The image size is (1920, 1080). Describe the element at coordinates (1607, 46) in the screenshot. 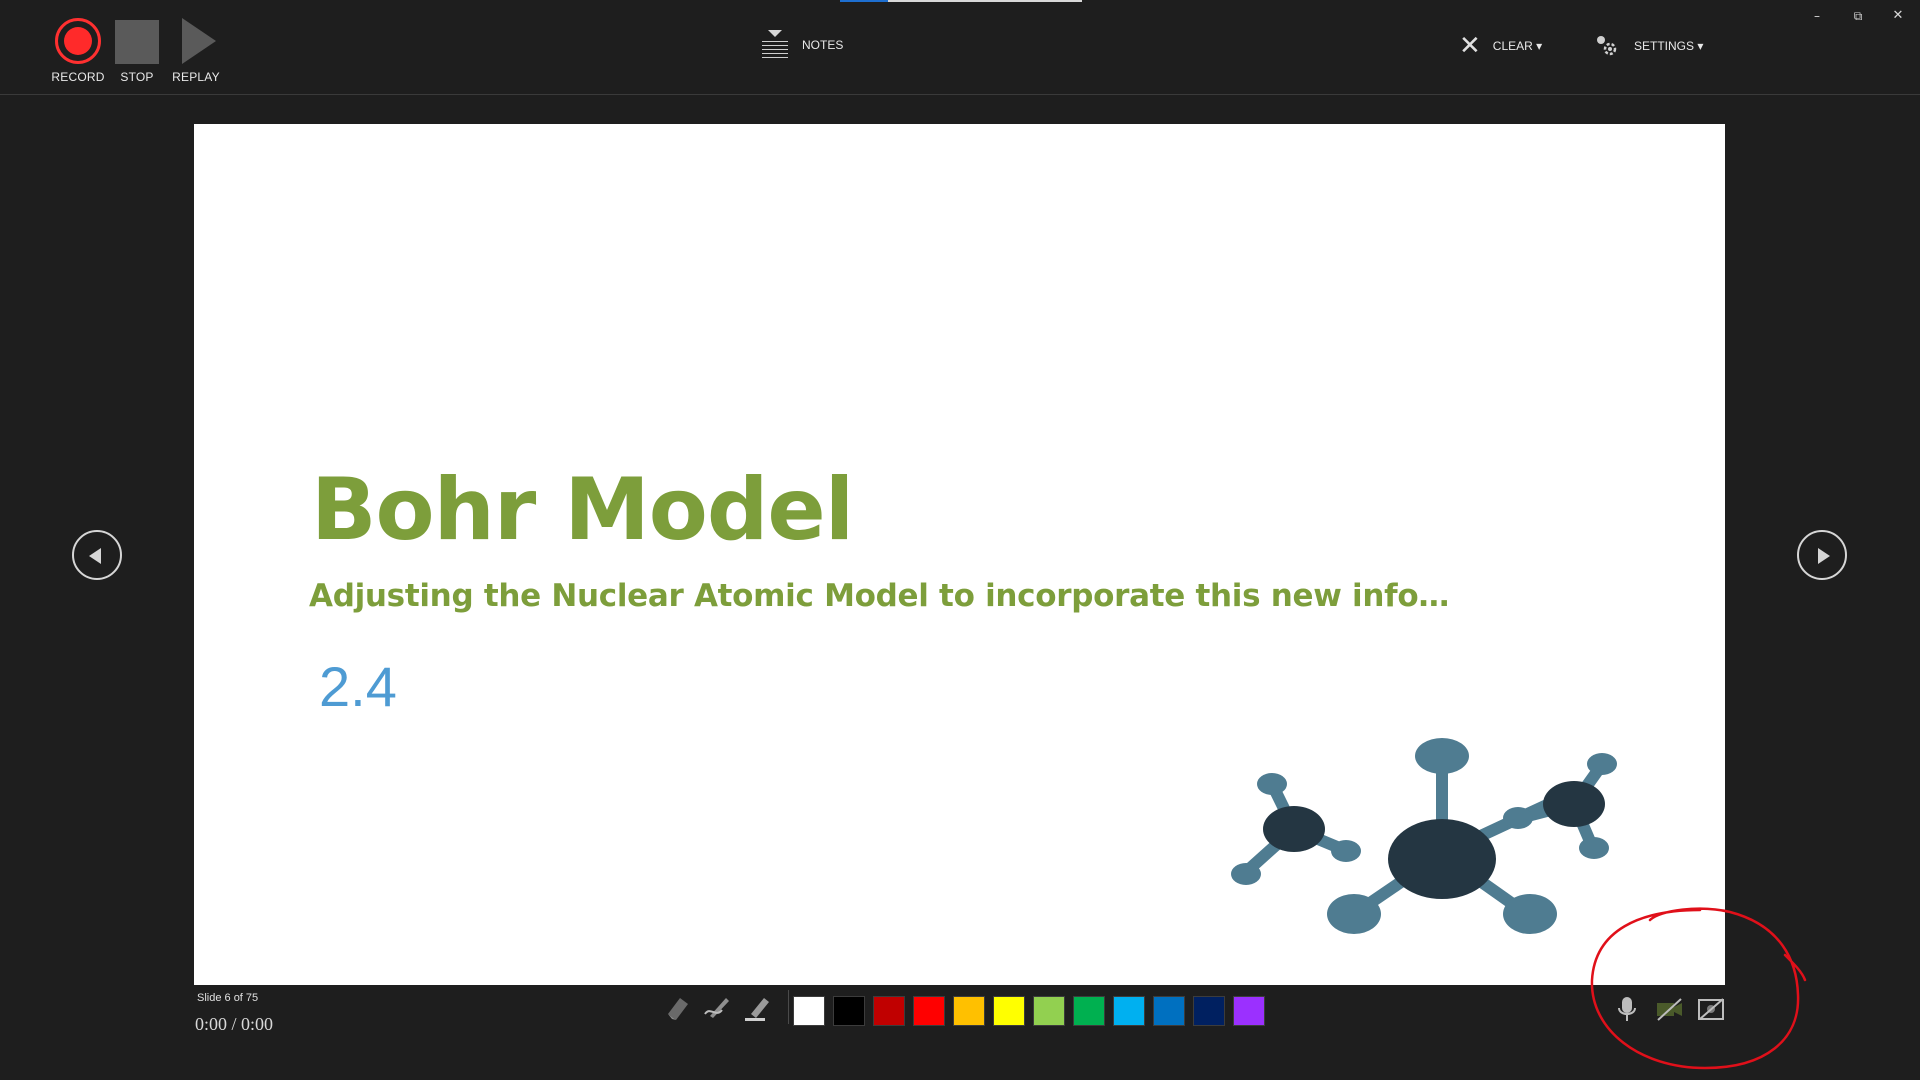

I see `gear-icon` at that location.